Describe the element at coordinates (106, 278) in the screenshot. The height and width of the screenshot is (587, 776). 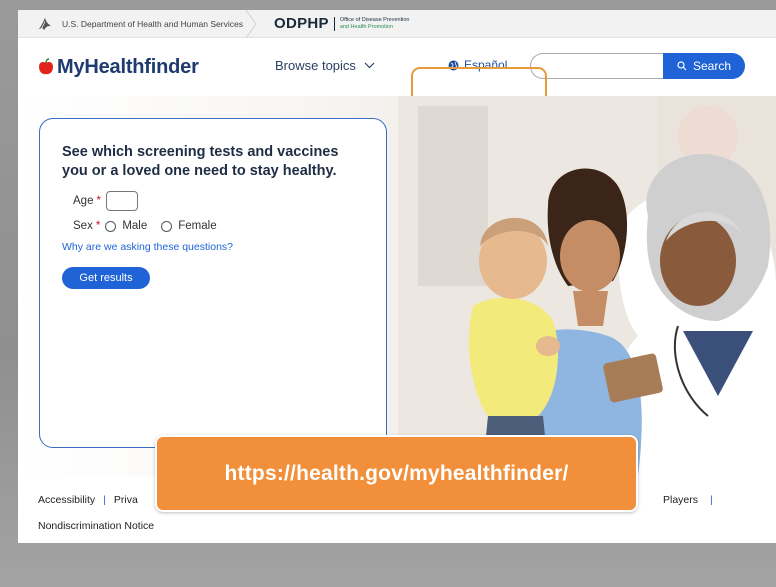
I see `get-results-button: Get results` at that location.